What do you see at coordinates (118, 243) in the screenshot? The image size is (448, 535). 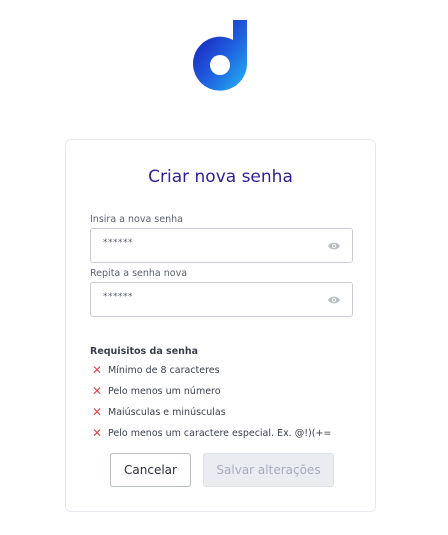 I see `new-password-value: ******` at bounding box center [118, 243].